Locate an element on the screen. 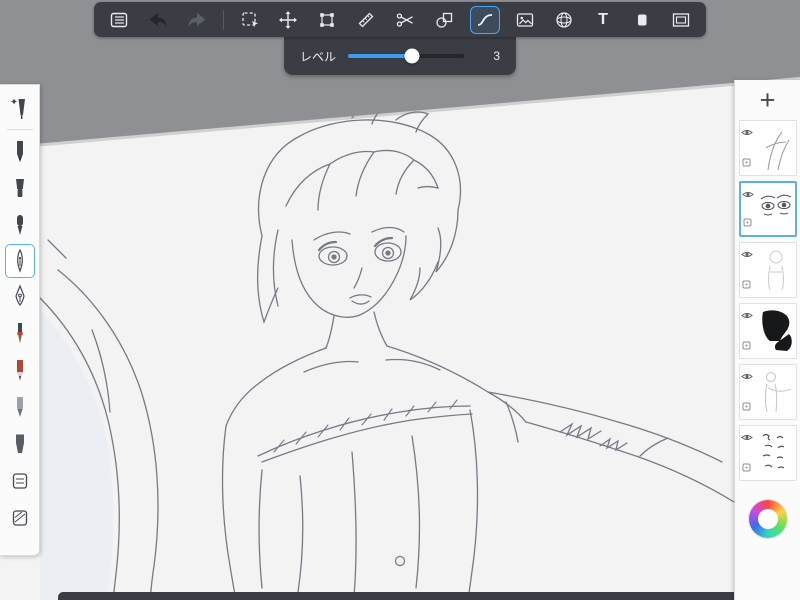 The height and width of the screenshot is (600, 800). tool-ink-pen is located at coordinates (20, 225).